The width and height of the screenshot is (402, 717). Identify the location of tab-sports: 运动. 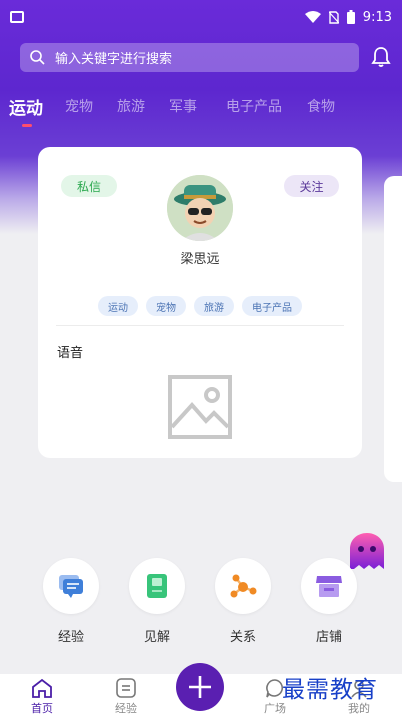
(26, 106).